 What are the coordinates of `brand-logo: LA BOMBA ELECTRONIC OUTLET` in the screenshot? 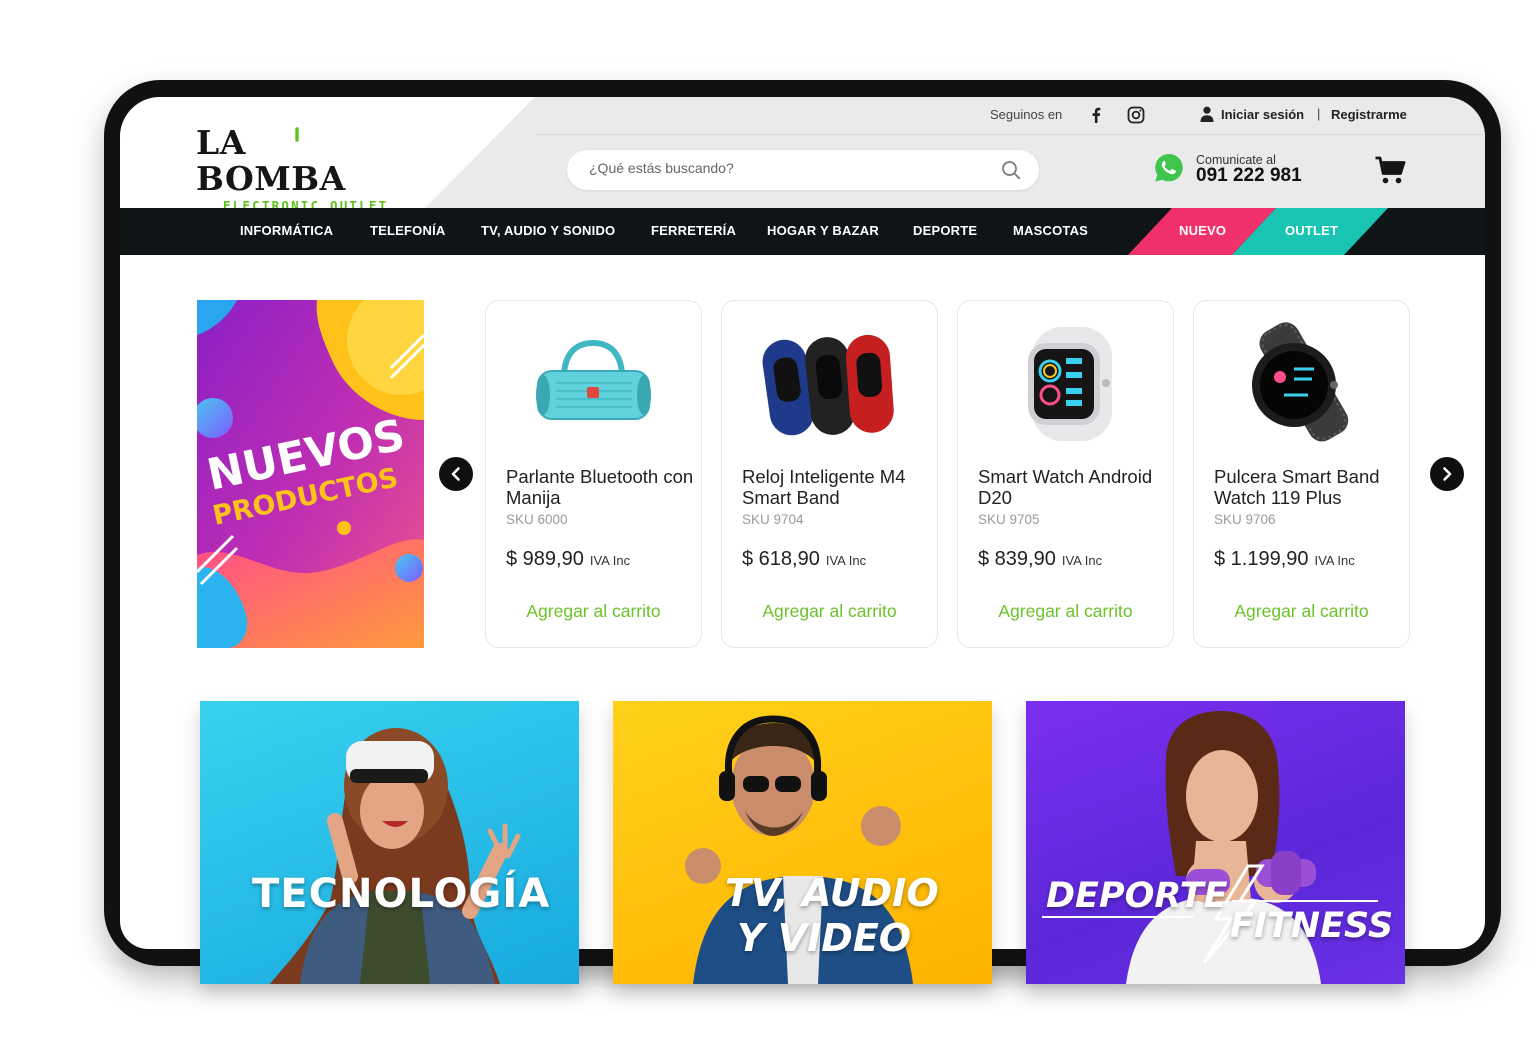 It's located at (296, 169).